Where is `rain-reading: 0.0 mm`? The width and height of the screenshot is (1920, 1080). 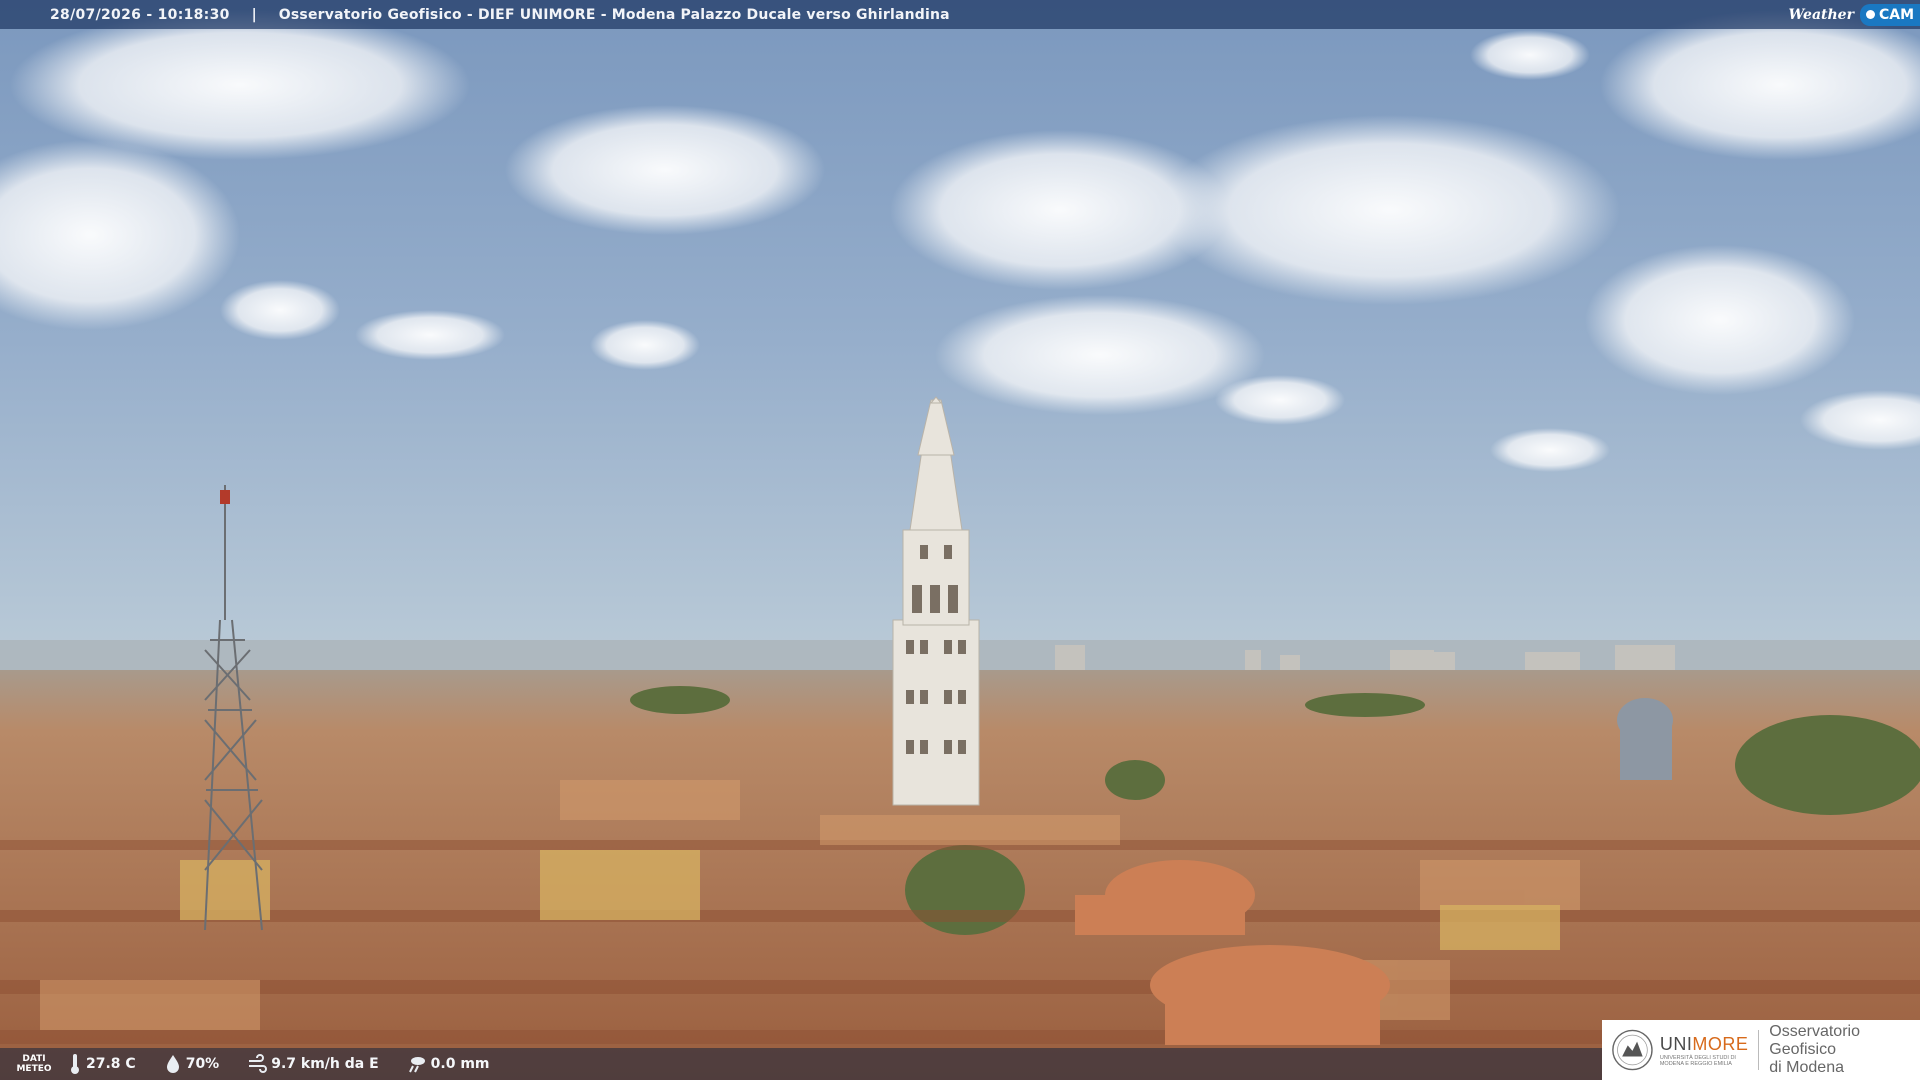
rain-reading: 0.0 mm is located at coordinates (448, 1064).